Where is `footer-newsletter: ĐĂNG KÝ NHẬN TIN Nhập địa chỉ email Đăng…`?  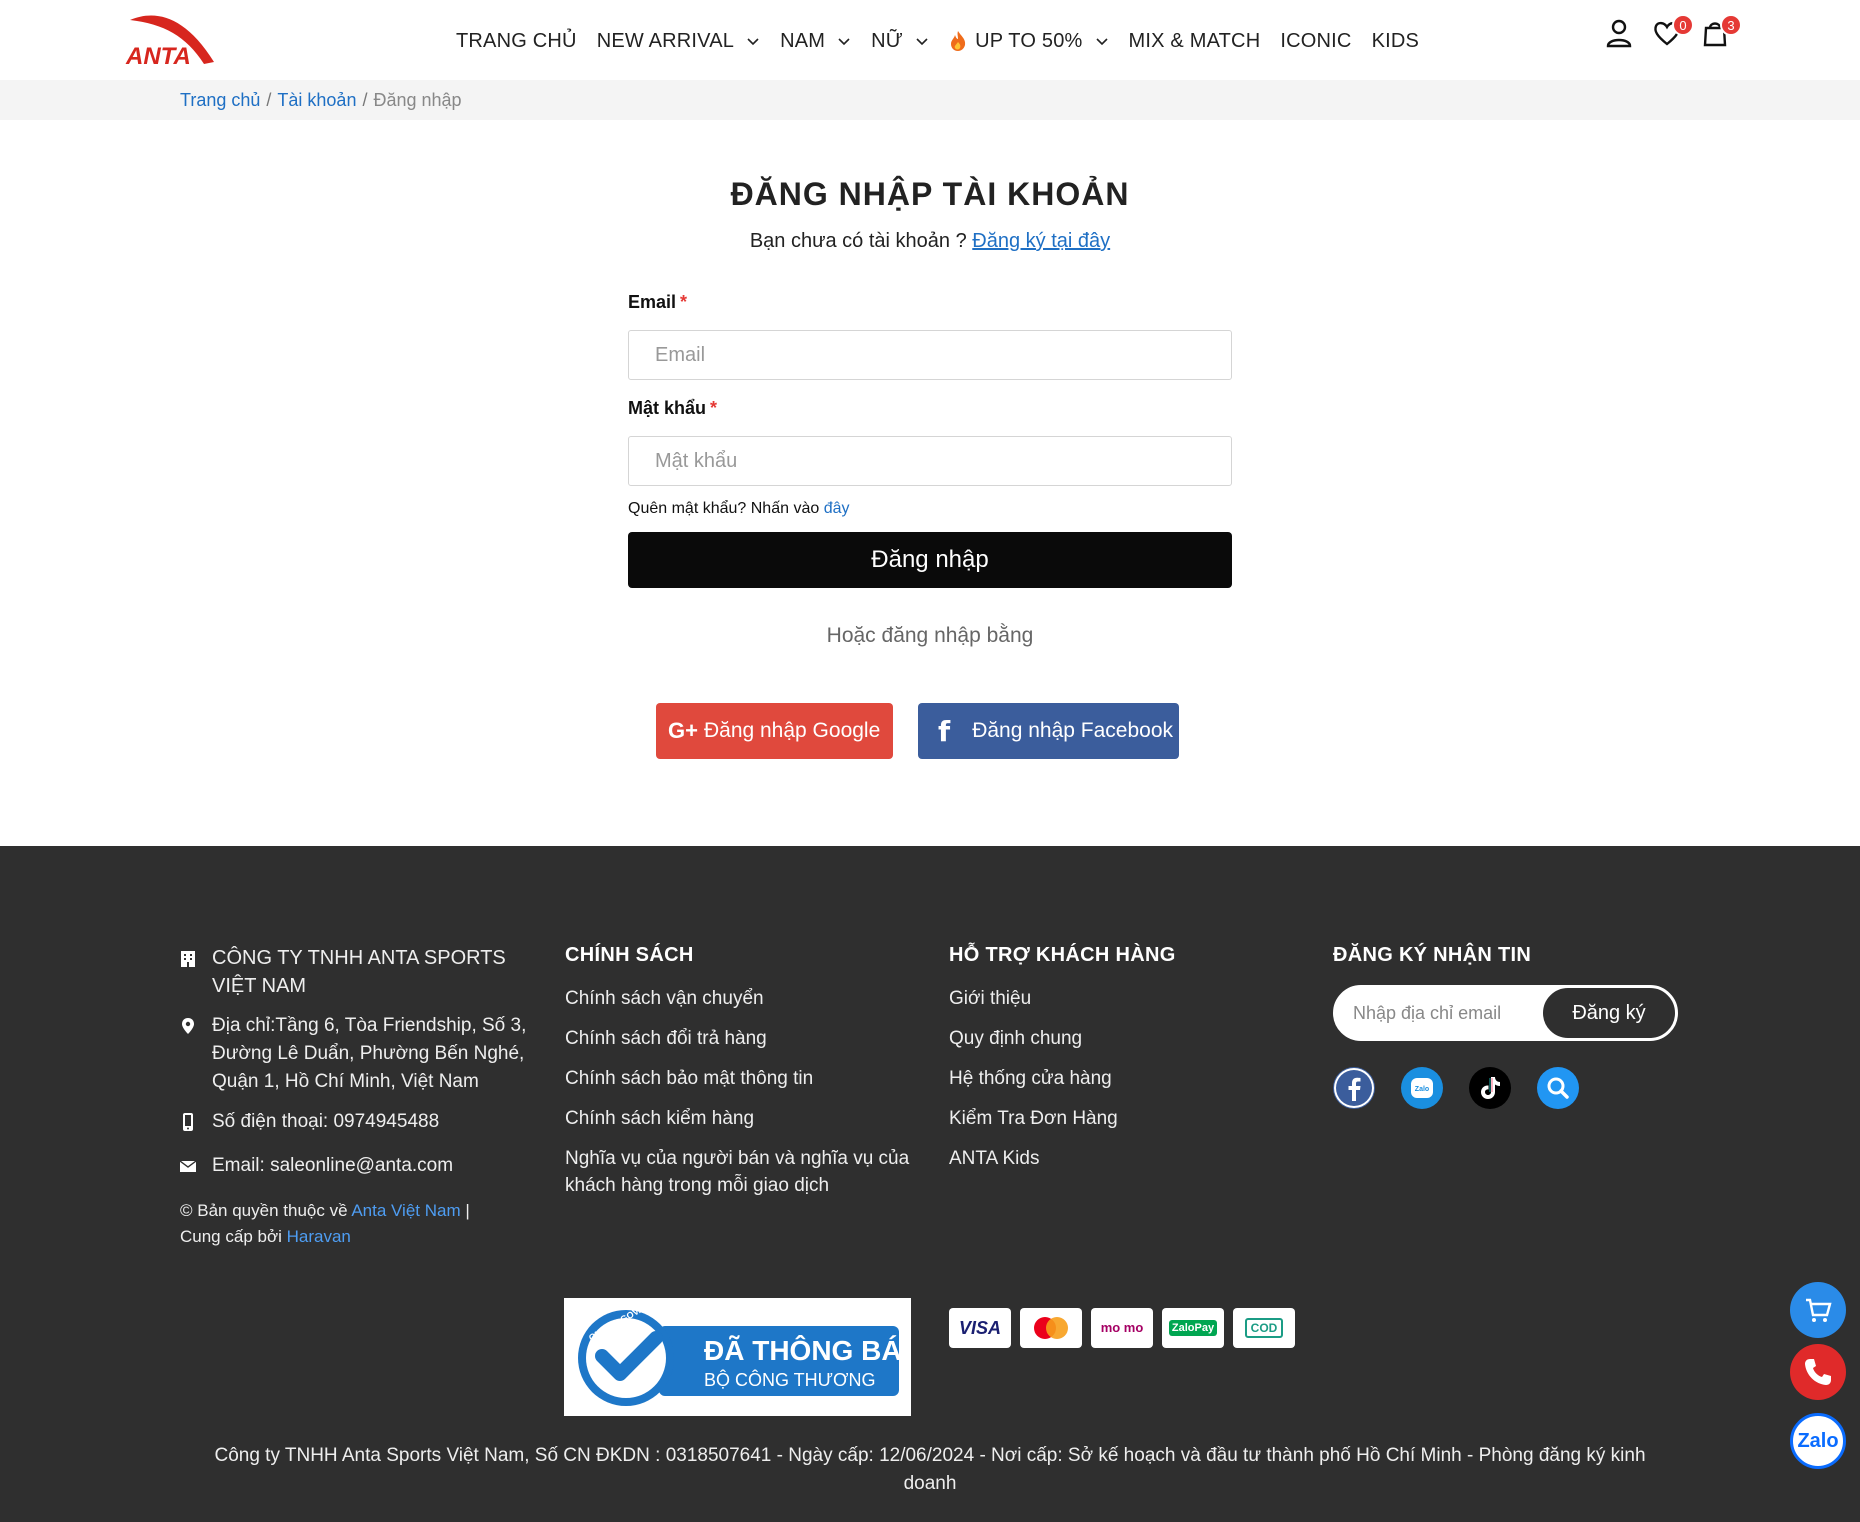 footer-newsletter: ĐĂNG KÝ NHẬN TIN Nhập địa chỉ email Đăng… is located at coordinates (1513, 1026).